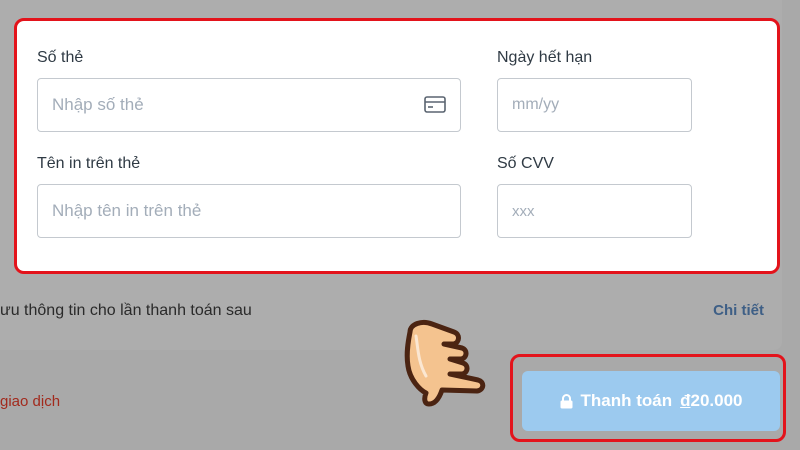 This screenshot has height=450, width=800. Describe the element at coordinates (60, 57) in the screenshot. I see `card-number-label: Số thẻ` at that location.